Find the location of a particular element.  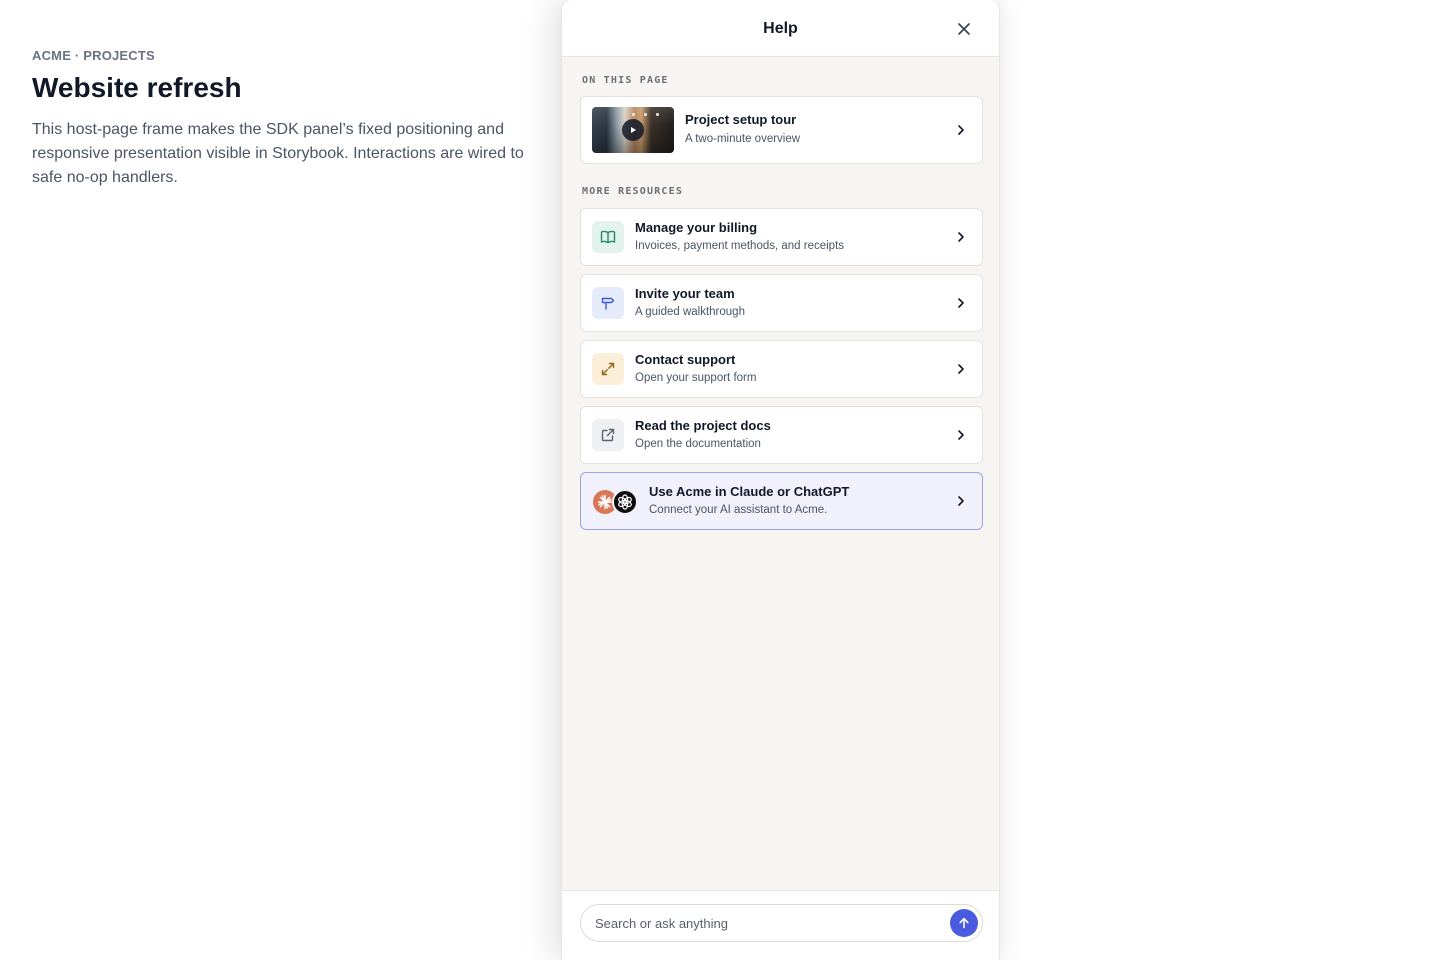

panel-header: Help is located at coordinates (780, 28).